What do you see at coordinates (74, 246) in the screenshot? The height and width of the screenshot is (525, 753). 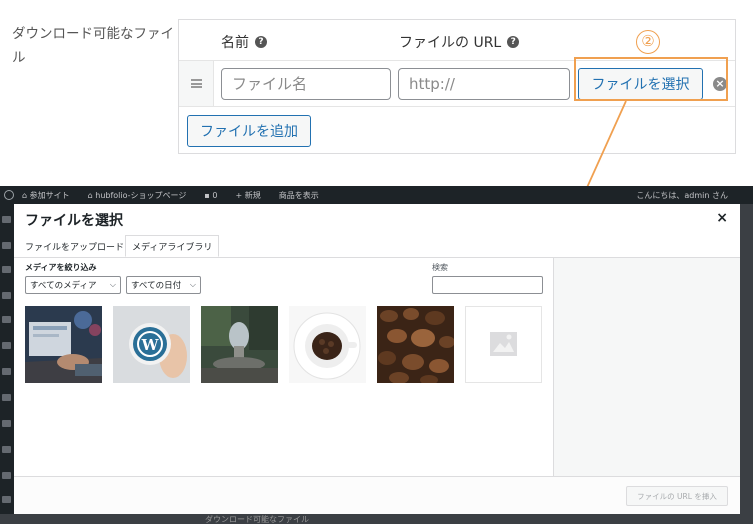 I see `tab-upload-files: ファイルをアップロード` at bounding box center [74, 246].